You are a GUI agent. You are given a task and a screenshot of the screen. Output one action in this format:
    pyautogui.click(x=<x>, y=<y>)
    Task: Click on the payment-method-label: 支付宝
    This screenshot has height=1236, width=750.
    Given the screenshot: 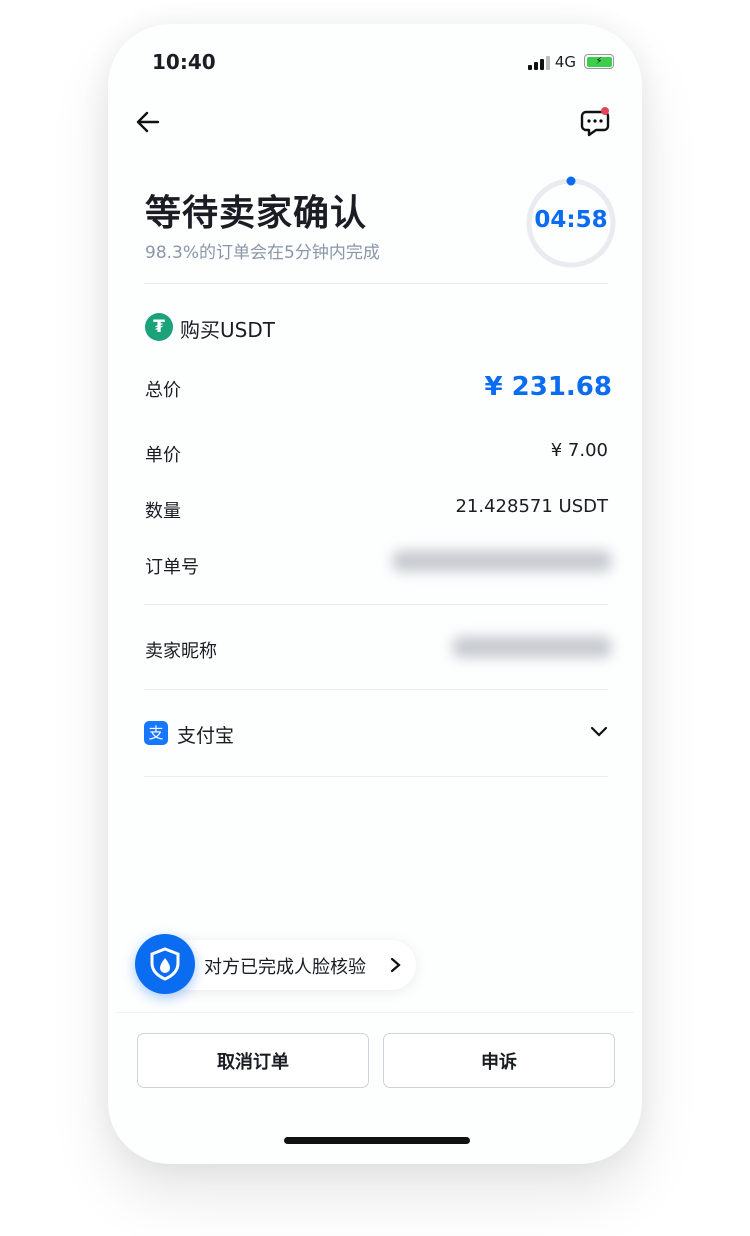 What is the action you would take?
    pyautogui.click(x=206, y=736)
    